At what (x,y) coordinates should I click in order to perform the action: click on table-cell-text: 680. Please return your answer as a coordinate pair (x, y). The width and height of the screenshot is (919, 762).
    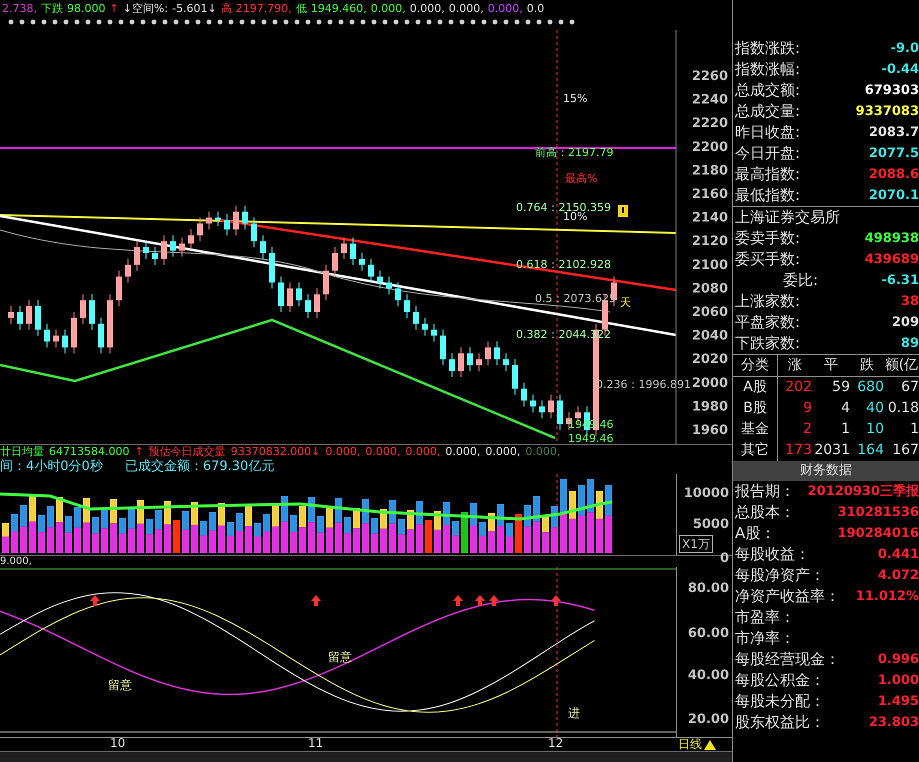
    Looking at the image, I should click on (870, 387).